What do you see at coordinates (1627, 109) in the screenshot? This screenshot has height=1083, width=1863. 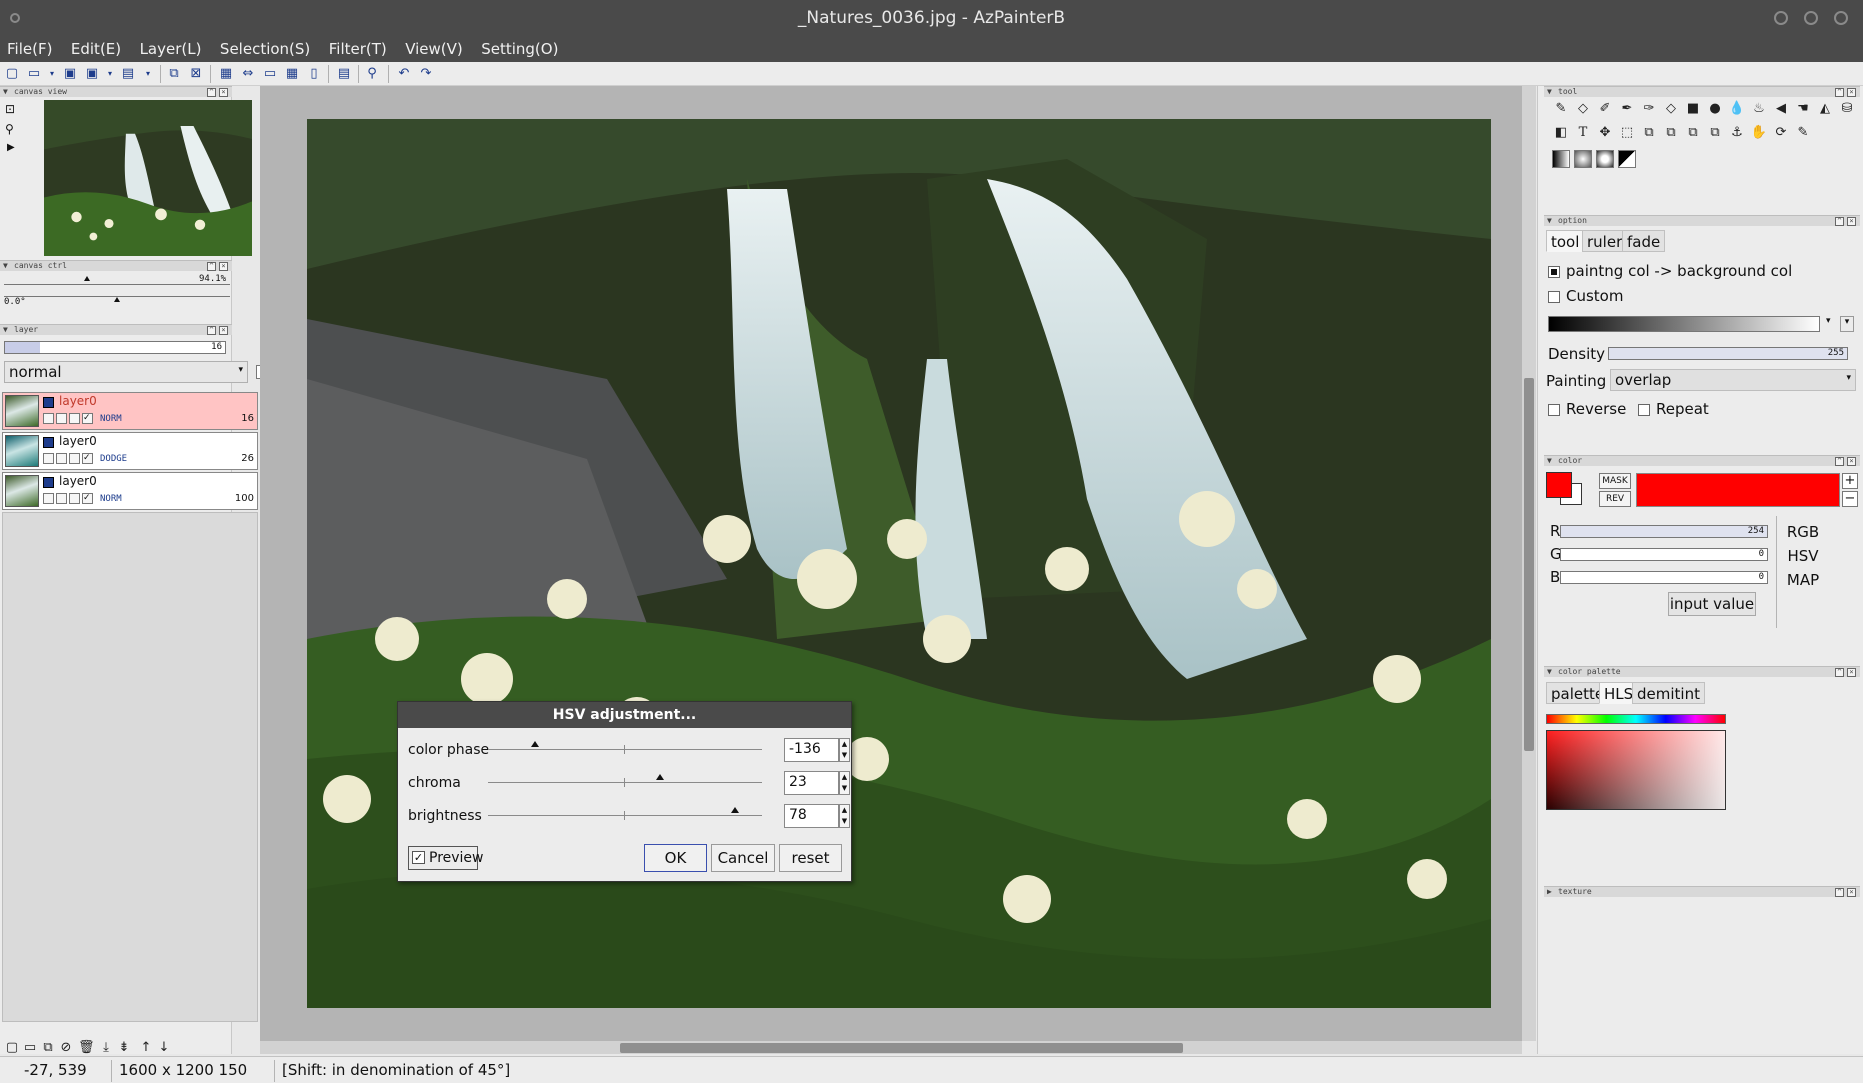 I see `airbrush-icon: ✒` at bounding box center [1627, 109].